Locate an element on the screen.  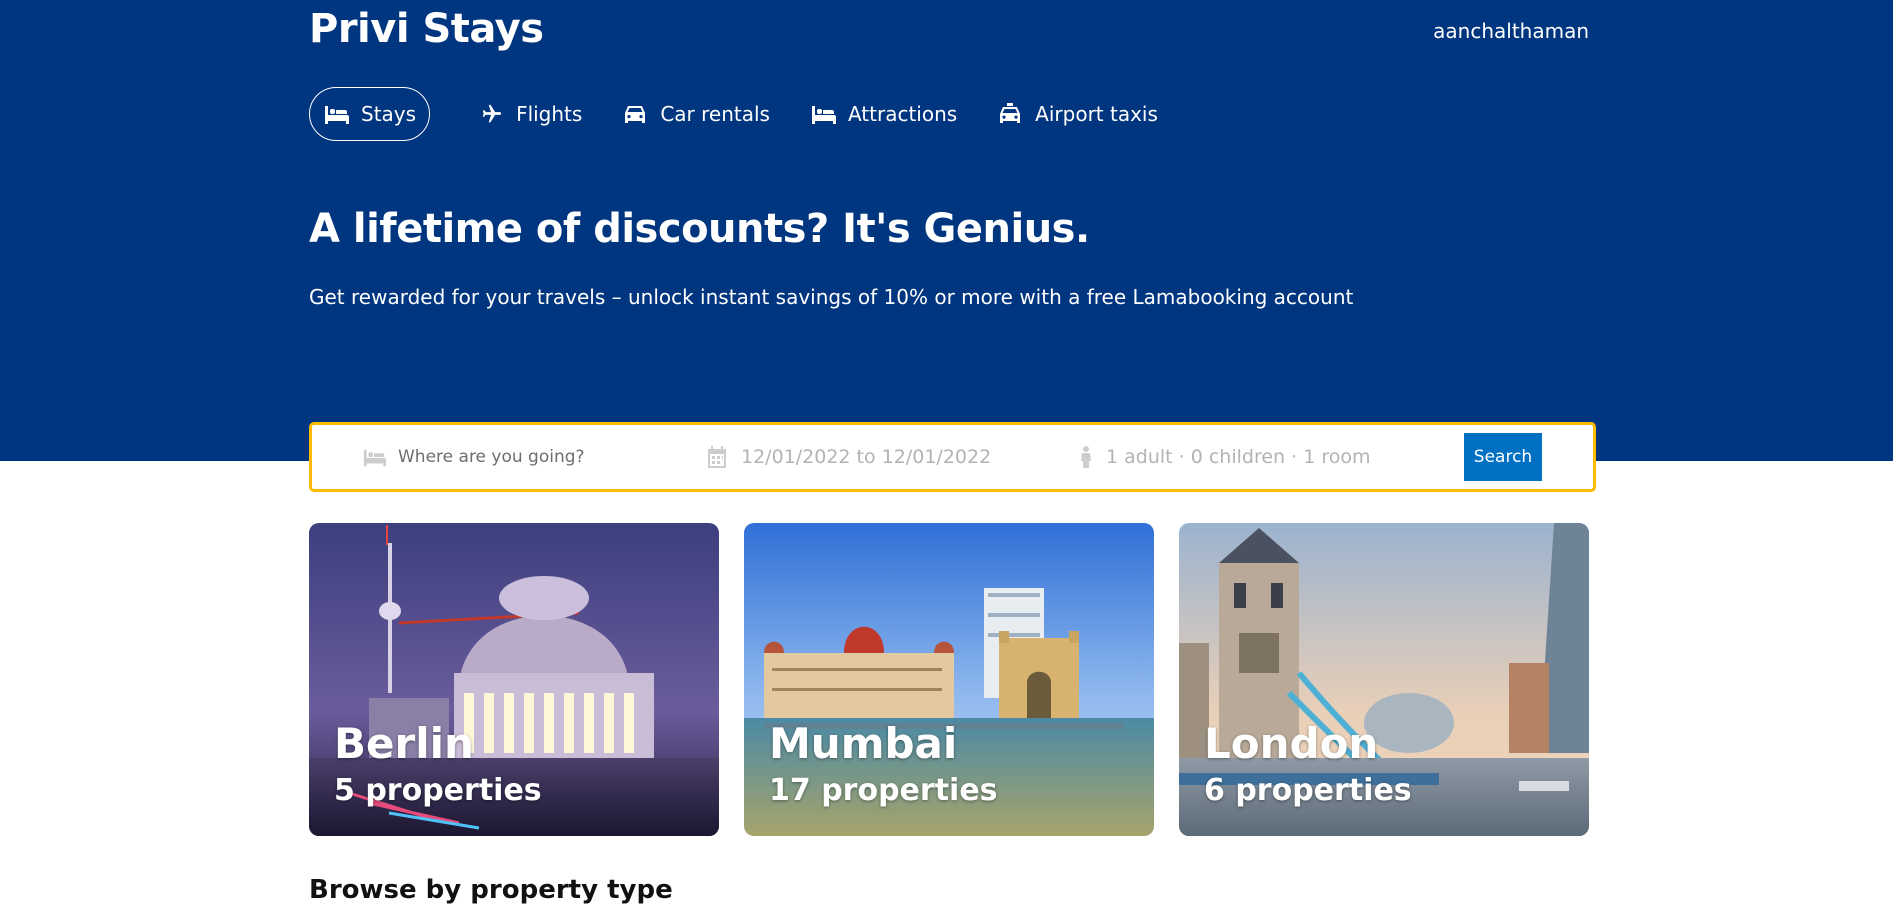
plane-icon is located at coordinates (492, 113).